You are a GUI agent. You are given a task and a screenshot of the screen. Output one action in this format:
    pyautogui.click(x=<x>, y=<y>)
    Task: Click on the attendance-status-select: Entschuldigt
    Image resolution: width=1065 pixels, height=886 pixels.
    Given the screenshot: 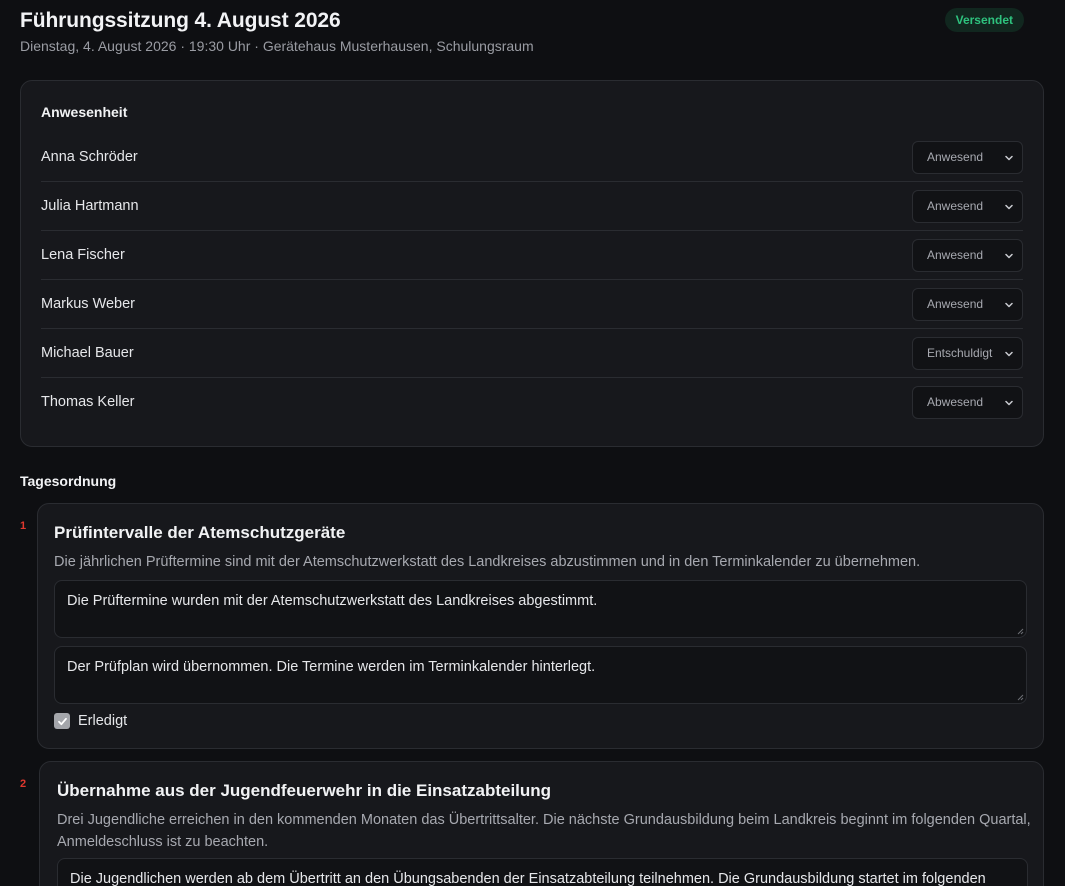 What is the action you would take?
    pyautogui.click(x=967, y=353)
    